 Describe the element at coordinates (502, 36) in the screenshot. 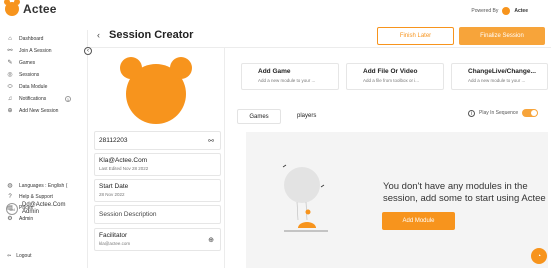

I see `finalize-session-button: Finalize Session` at that location.